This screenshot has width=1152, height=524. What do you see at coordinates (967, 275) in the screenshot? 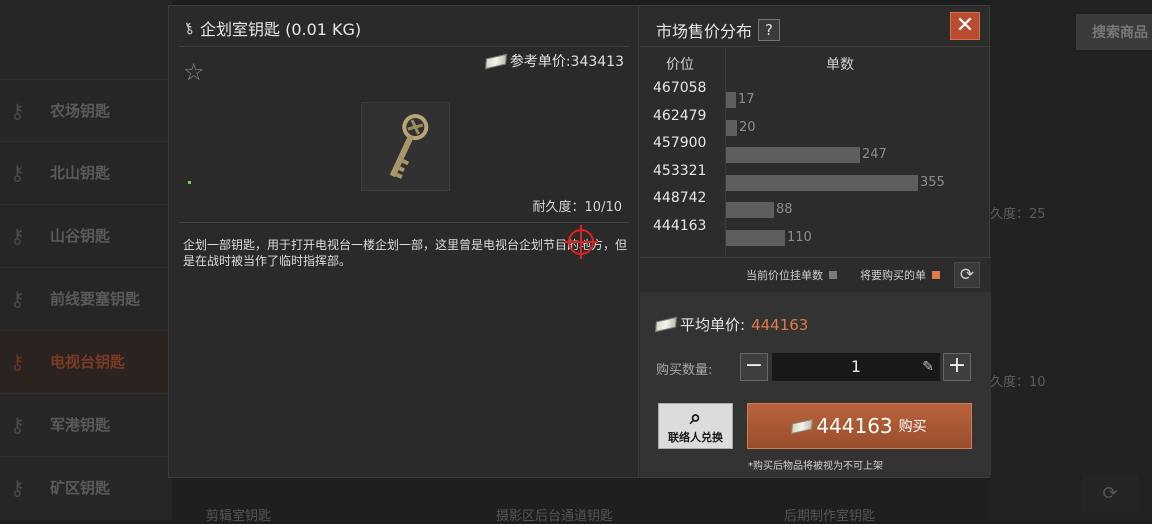
I see `refresh-button: ⟳` at bounding box center [967, 275].